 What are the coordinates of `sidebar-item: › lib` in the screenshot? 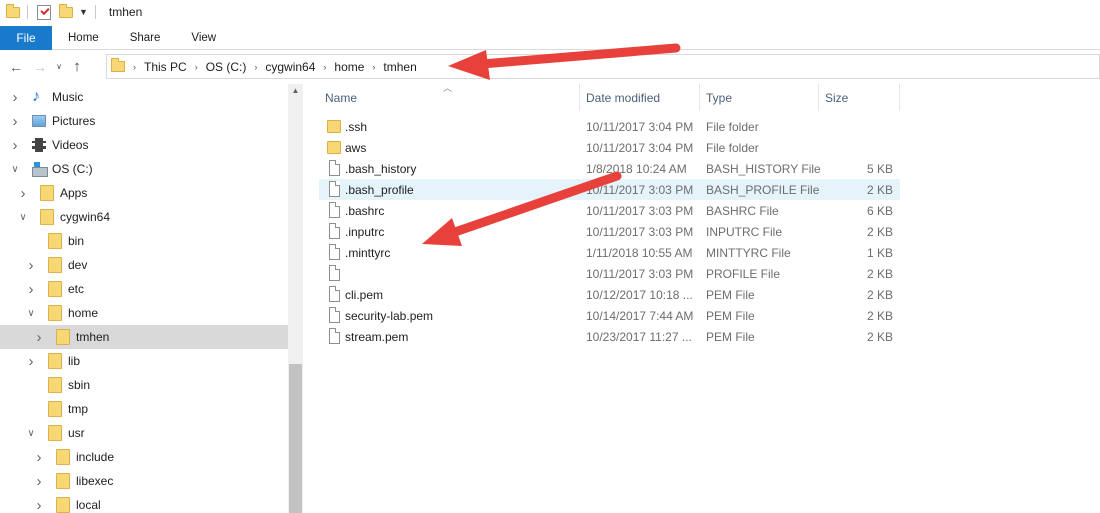 It's located at (144, 361).